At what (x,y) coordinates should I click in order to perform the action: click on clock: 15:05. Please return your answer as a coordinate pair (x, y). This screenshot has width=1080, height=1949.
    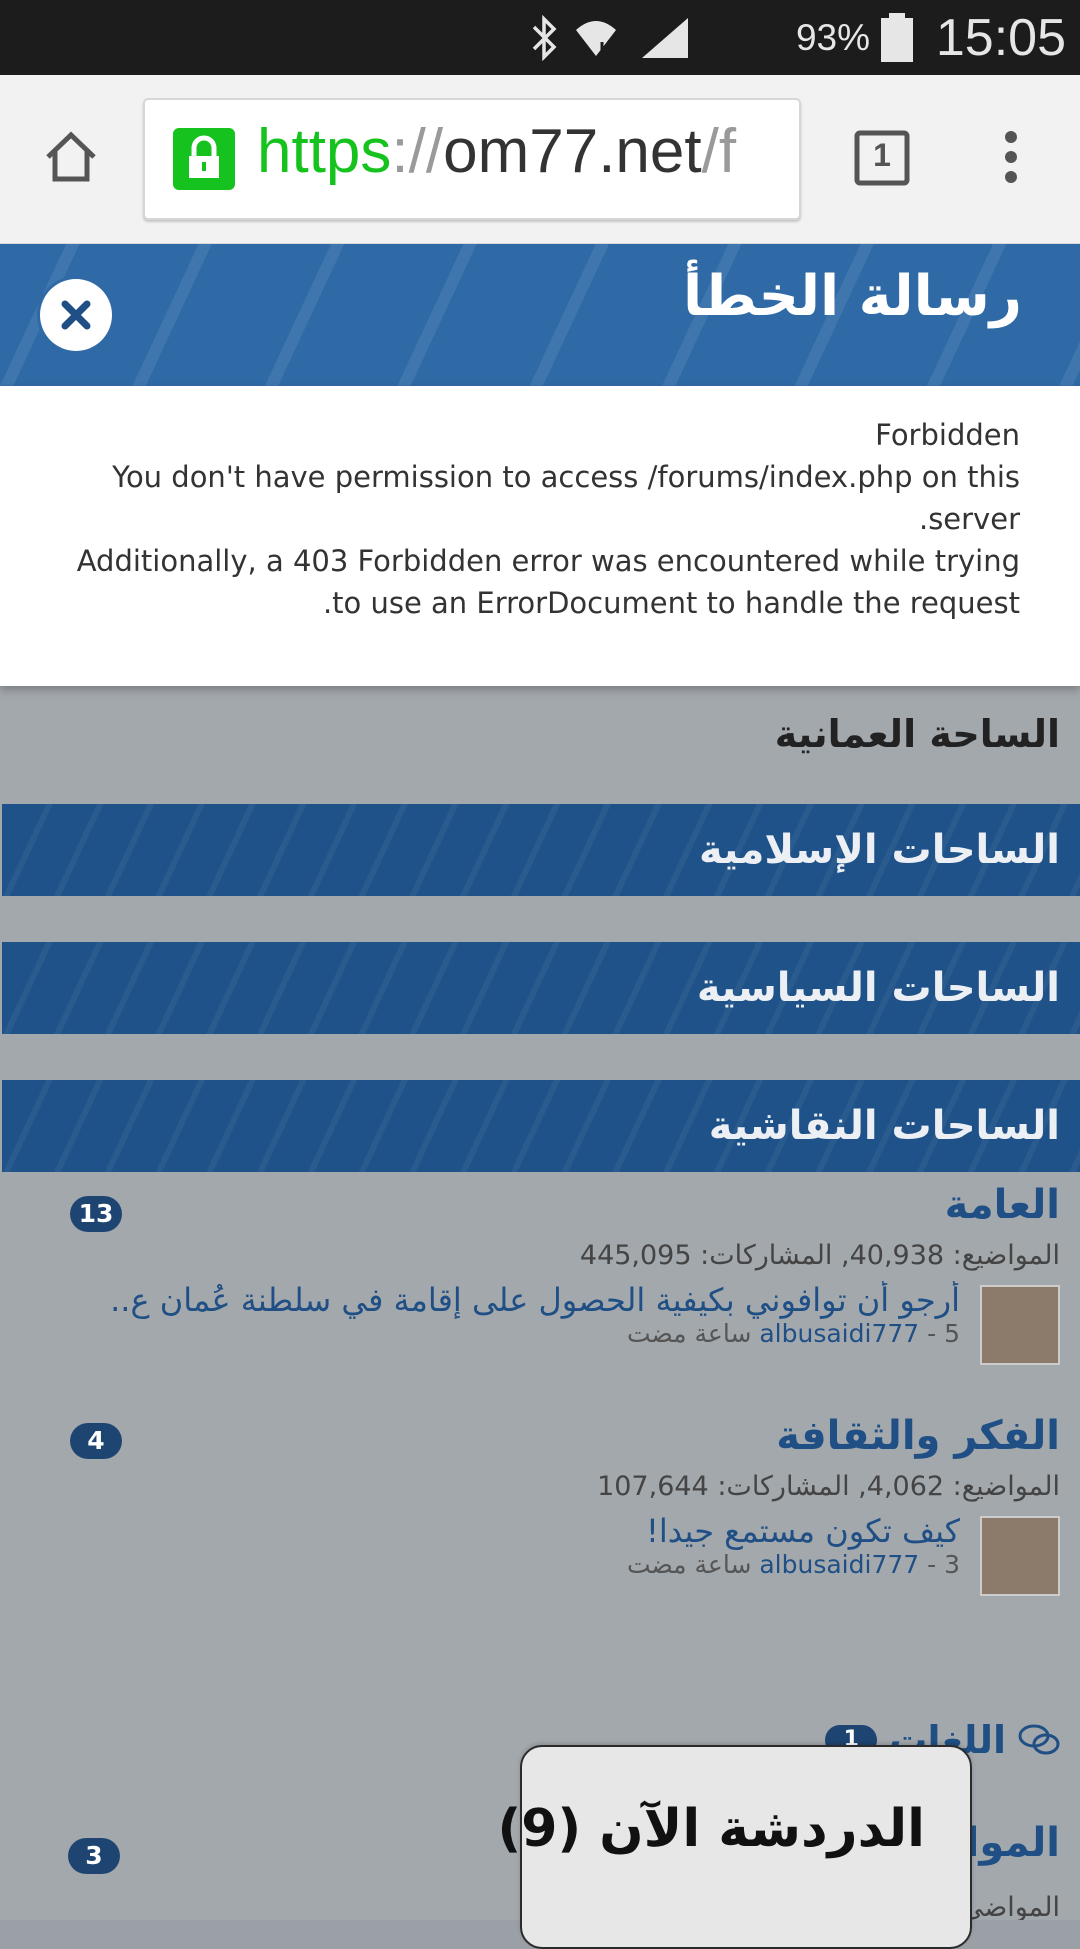
    Looking at the image, I should click on (1000, 37).